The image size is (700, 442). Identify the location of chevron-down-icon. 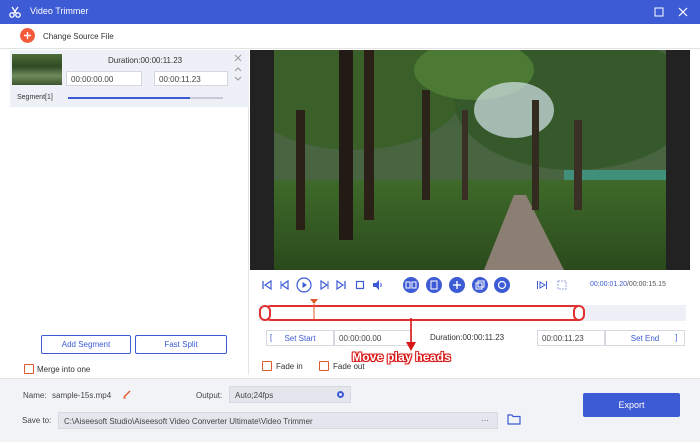
(238, 79).